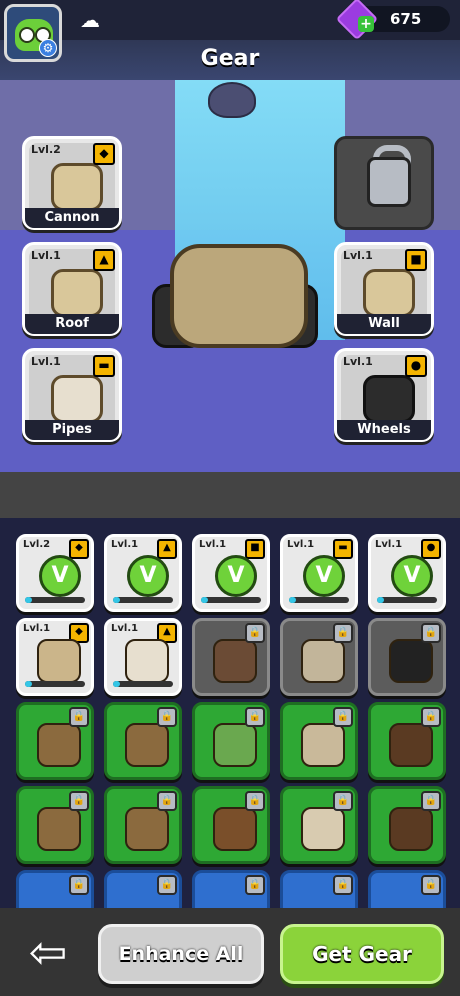  I want to click on gem-count: 675, so click(406, 19).